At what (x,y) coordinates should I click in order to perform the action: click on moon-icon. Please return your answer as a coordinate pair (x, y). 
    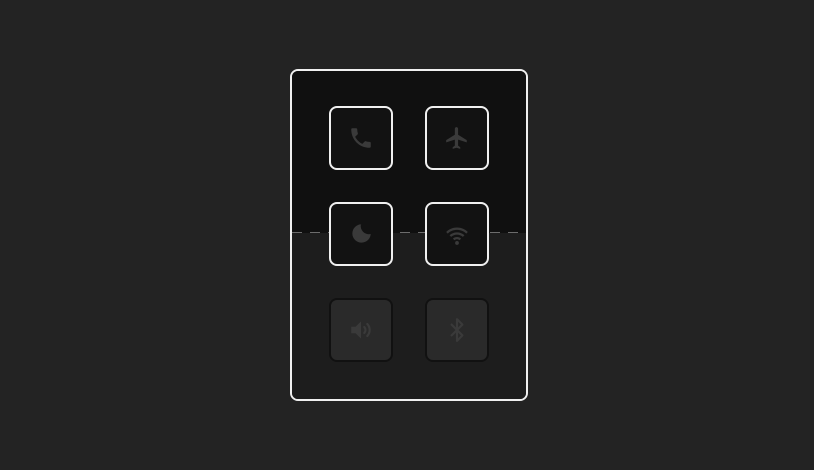
    Looking at the image, I should click on (361, 234).